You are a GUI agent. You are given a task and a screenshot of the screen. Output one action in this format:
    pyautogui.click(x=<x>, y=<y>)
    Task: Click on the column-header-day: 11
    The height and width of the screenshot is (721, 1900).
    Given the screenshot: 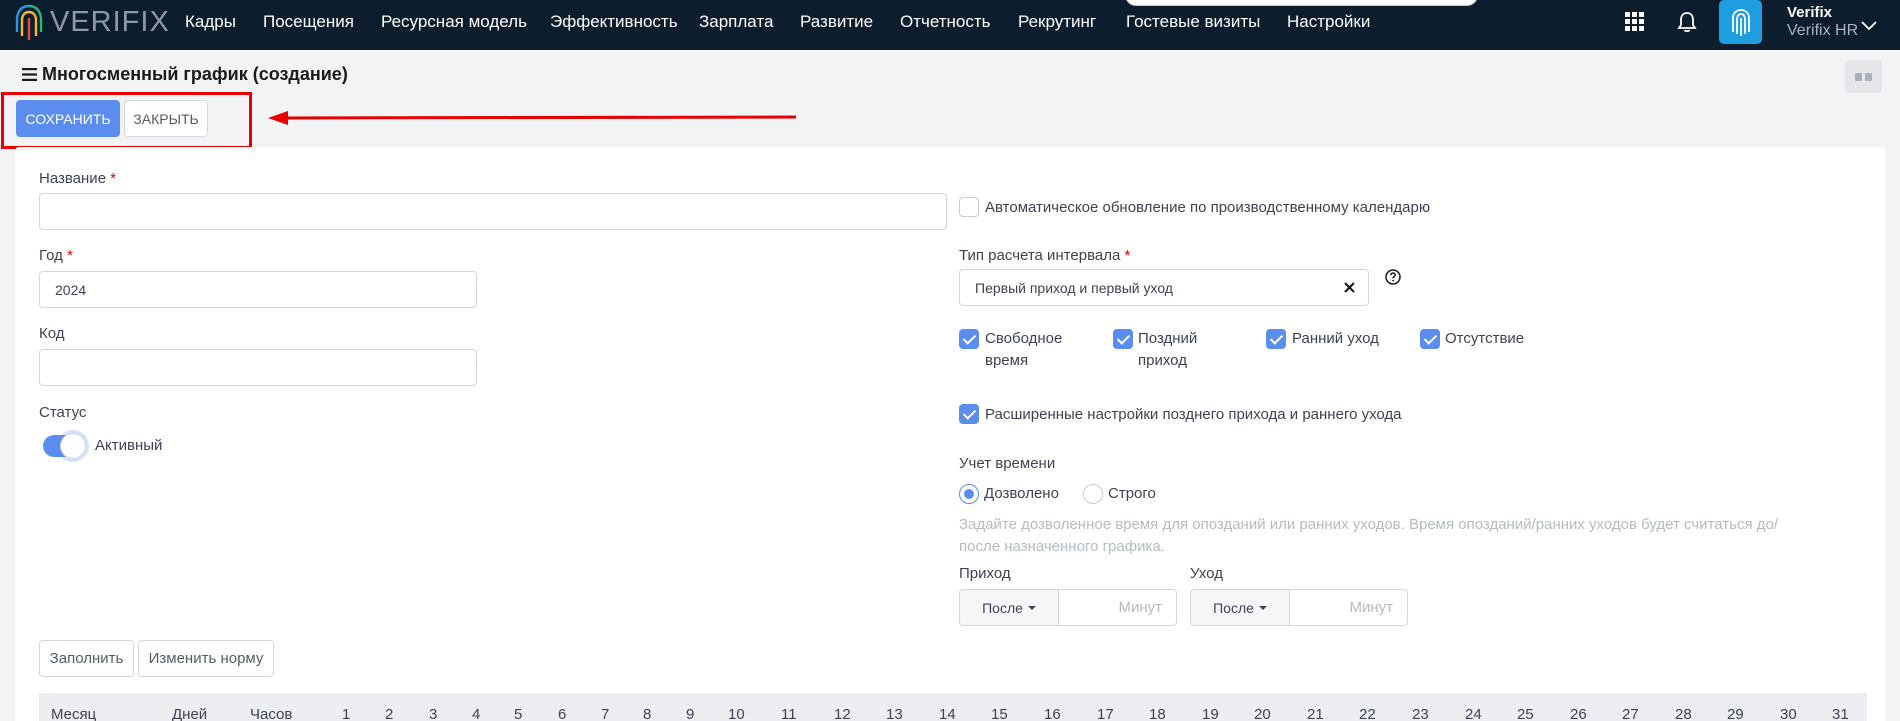 What is the action you would take?
    pyautogui.click(x=789, y=713)
    